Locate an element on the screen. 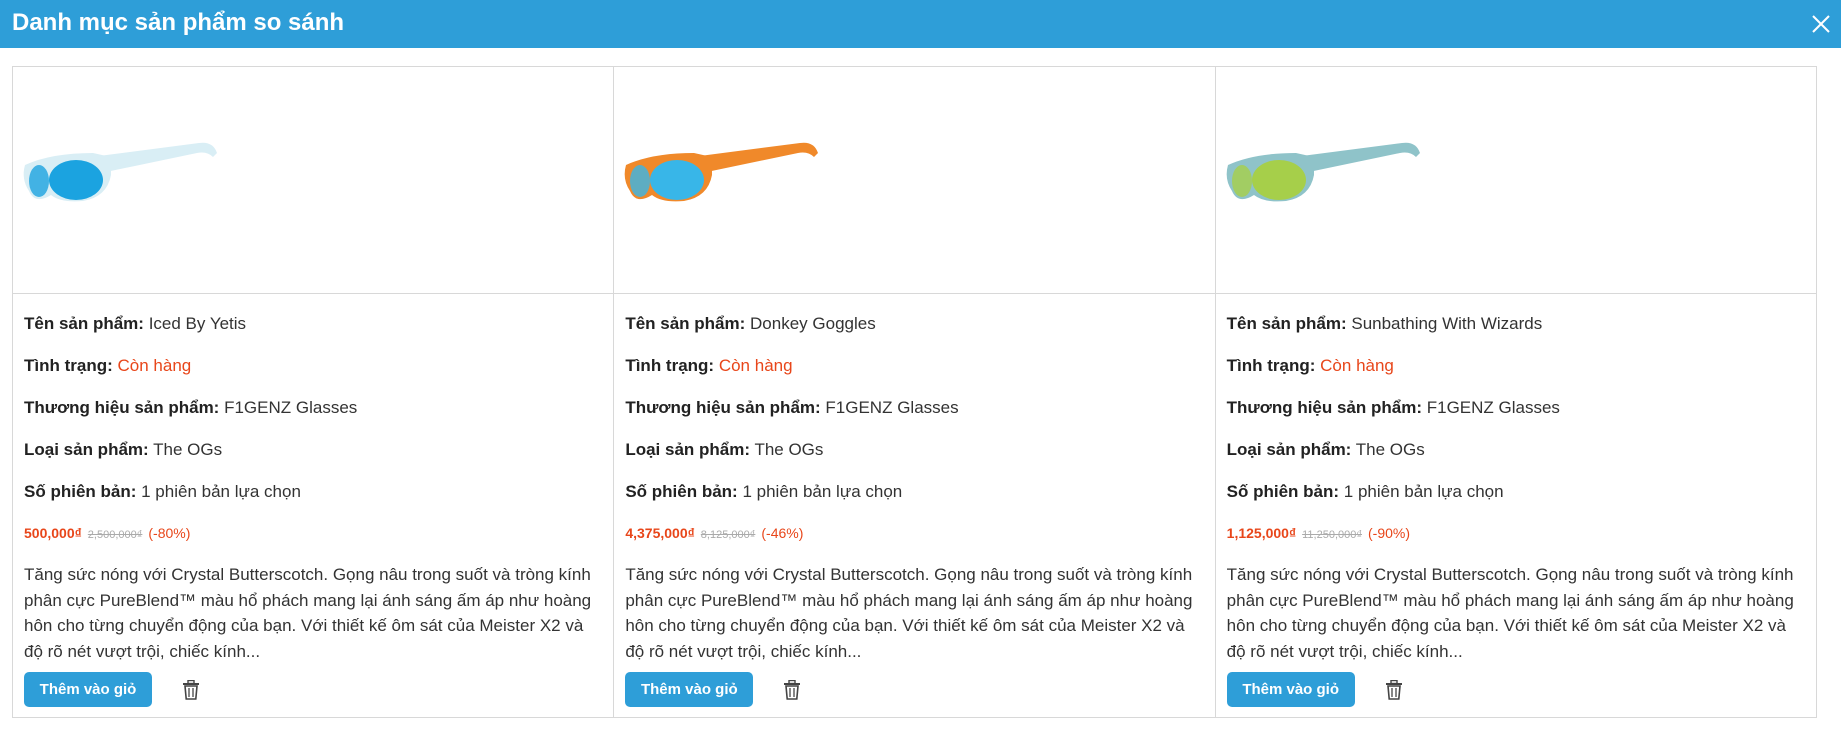 The image size is (1841, 731). current-price: 4,375,000₫ is located at coordinates (660, 533).